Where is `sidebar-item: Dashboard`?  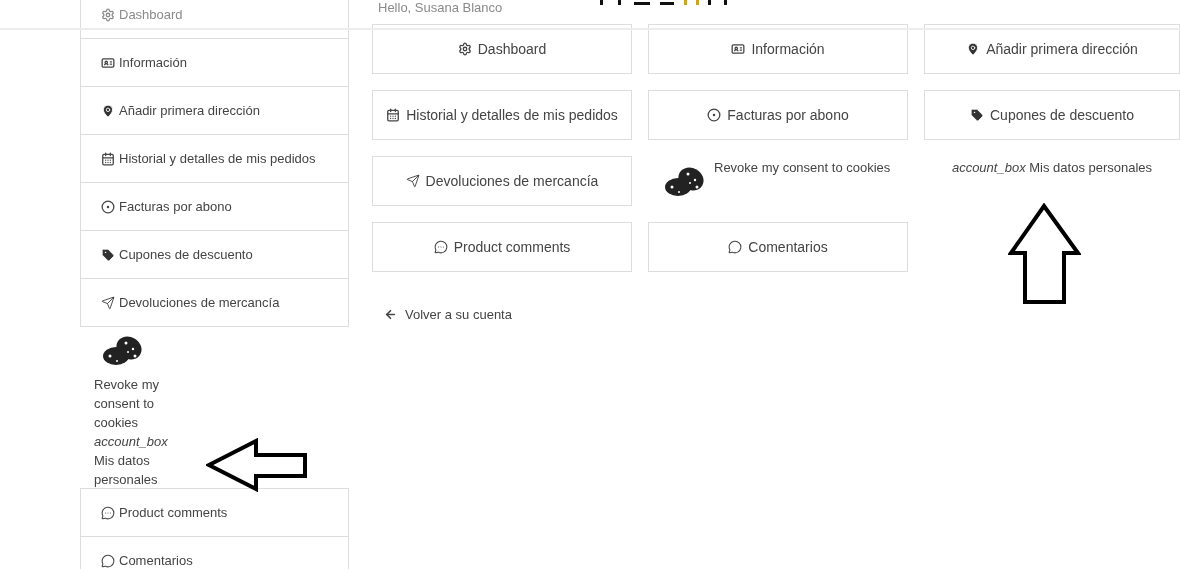
sidebar-item: Dashboard is located at coordinates (214, 19).